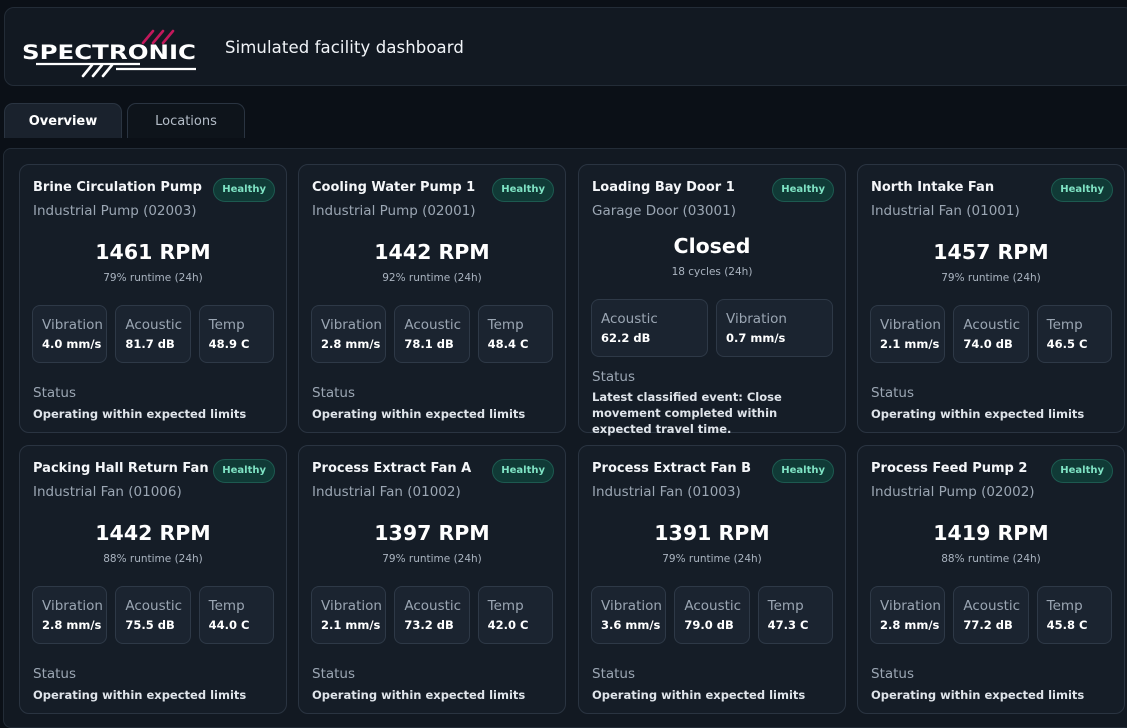 This screenshot has width=1127, height=728. Describe the element at coordinates (153, 559) in the screenshot. I see `runtime-label: 88% runtime (24h)` at that location.